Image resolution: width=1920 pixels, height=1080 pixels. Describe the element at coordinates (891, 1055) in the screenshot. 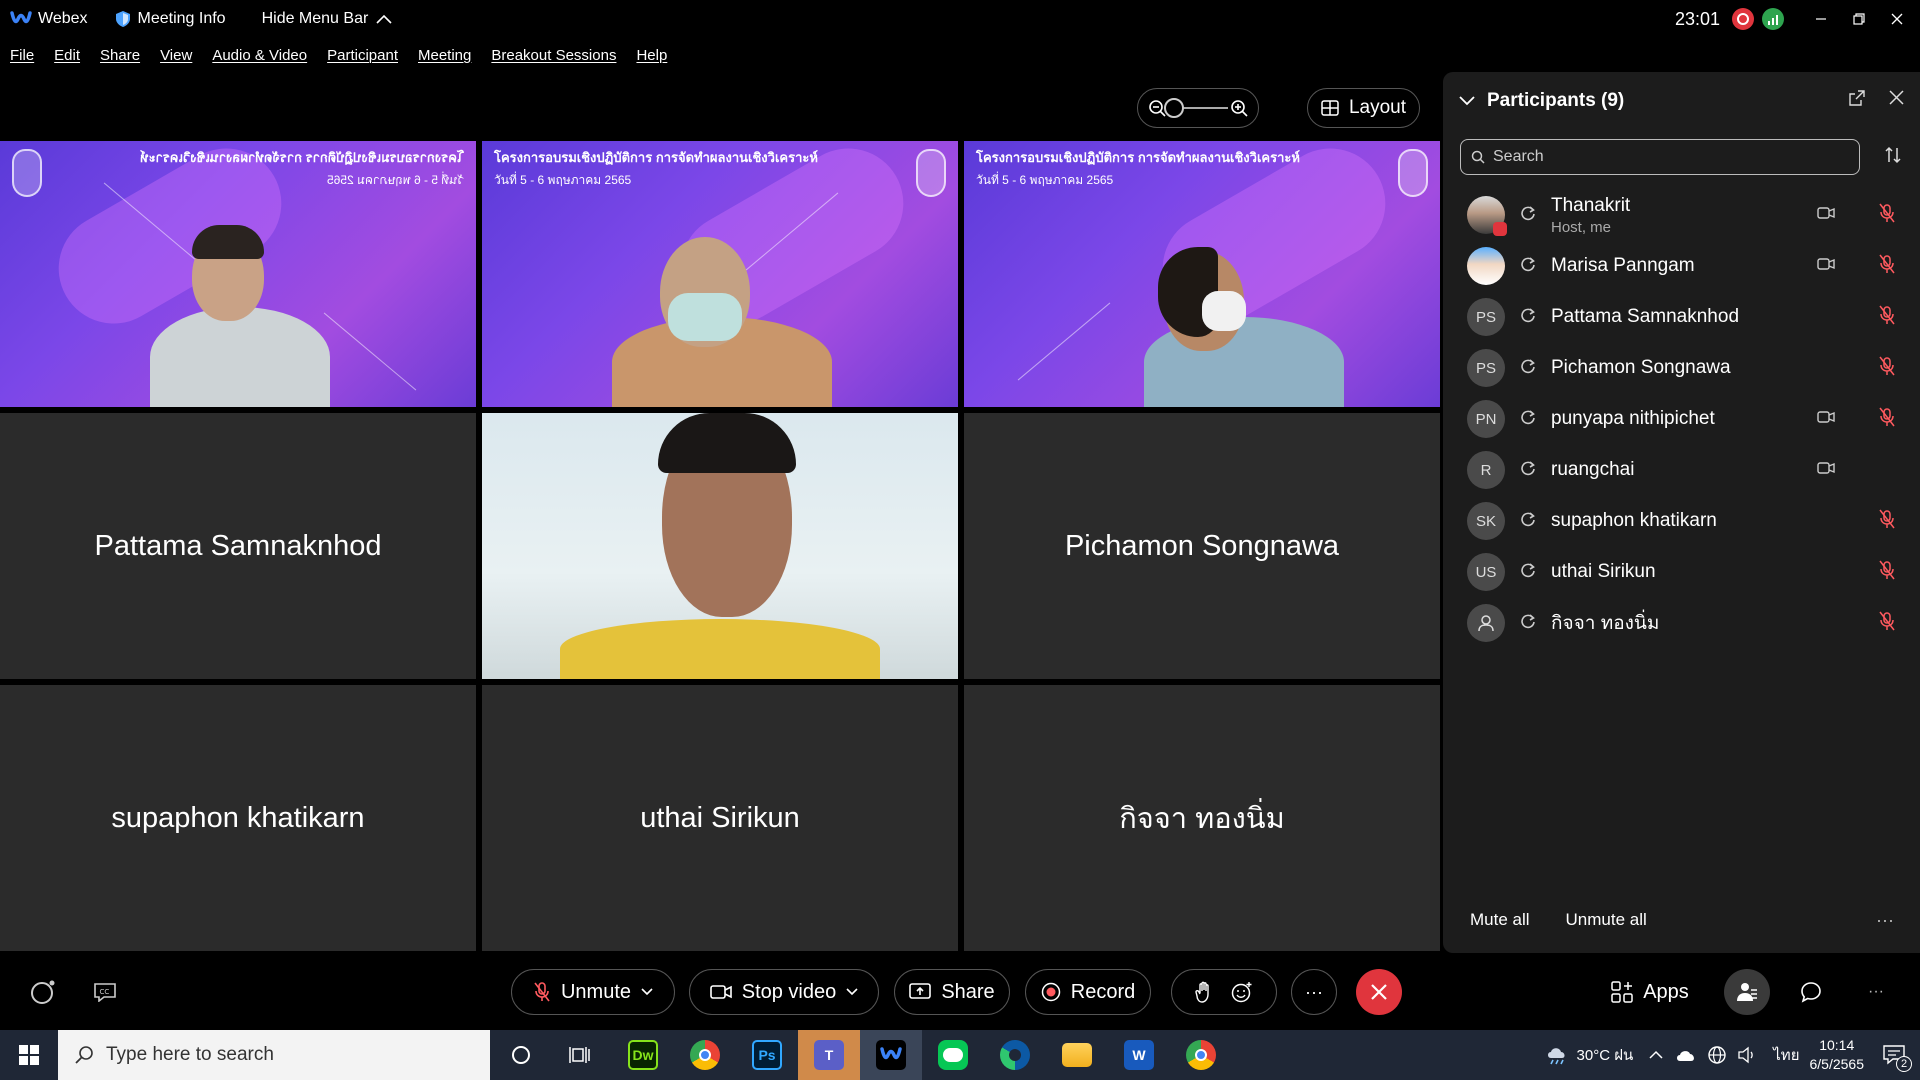

I see `taskbar-webex` at that location.